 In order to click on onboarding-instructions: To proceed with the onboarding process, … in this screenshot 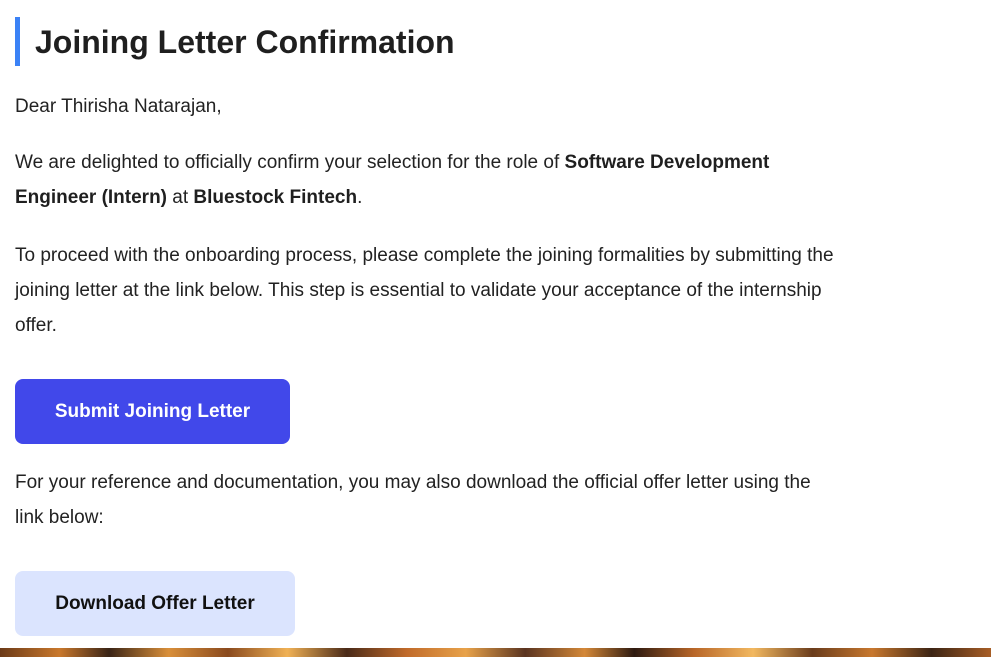, I will do `click(424, 290)`.